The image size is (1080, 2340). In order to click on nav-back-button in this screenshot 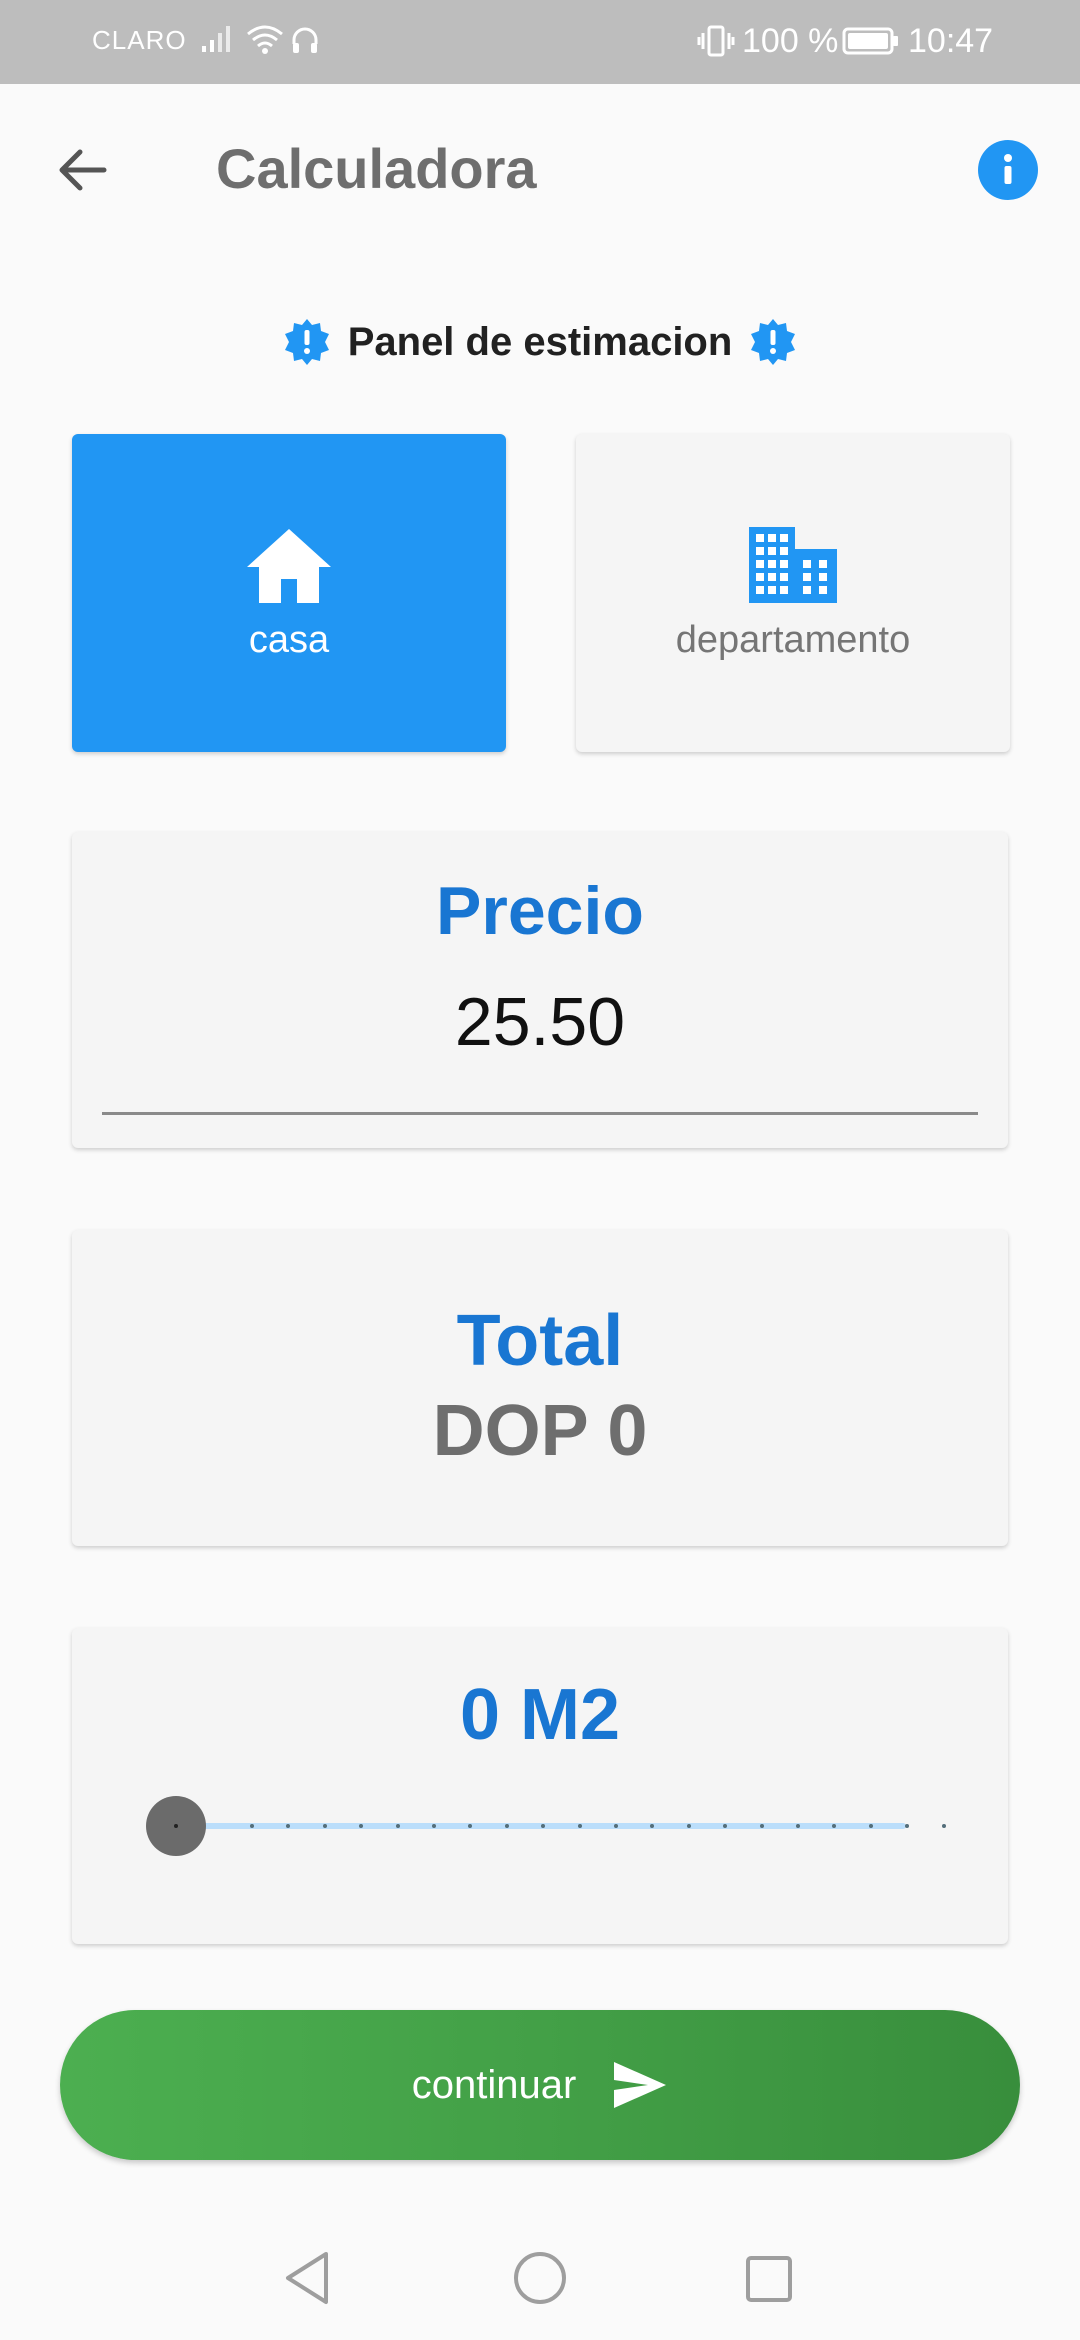, I will do `click(307, 2280)`.